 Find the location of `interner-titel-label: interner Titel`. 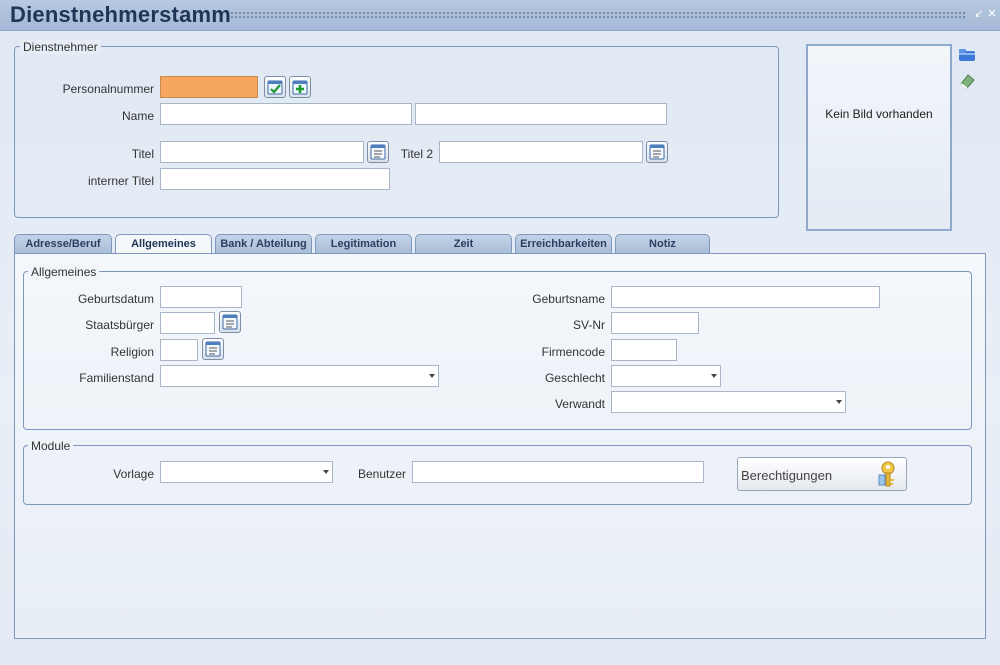

interner-titel-label: interner Titel is located at coordinates (120, 181).